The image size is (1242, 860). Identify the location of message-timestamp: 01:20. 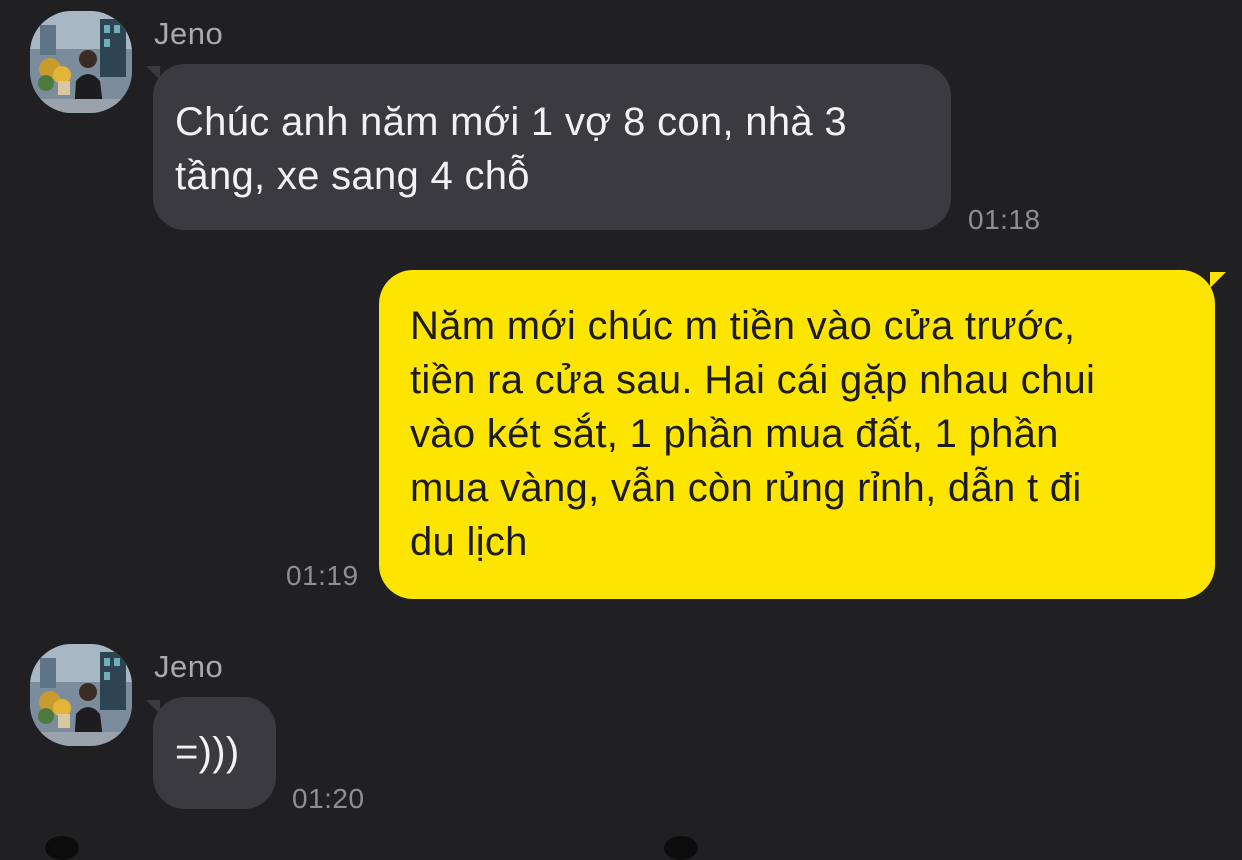
(328, 798).